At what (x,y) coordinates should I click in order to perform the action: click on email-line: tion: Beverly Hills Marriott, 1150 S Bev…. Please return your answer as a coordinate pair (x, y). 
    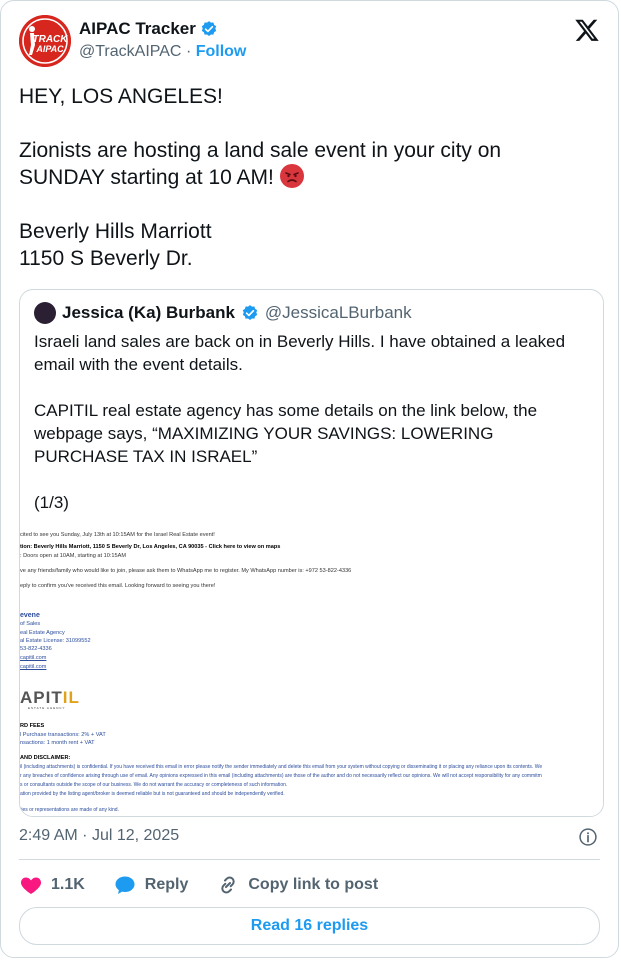
    Looking at the image, I should click on (150, 547).